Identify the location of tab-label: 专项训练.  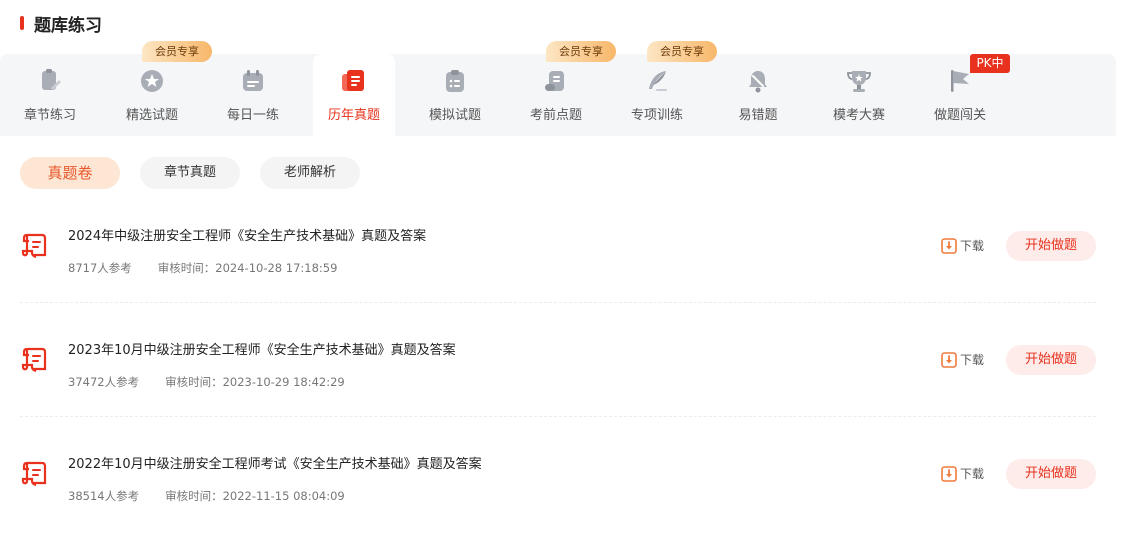
(656, 115).